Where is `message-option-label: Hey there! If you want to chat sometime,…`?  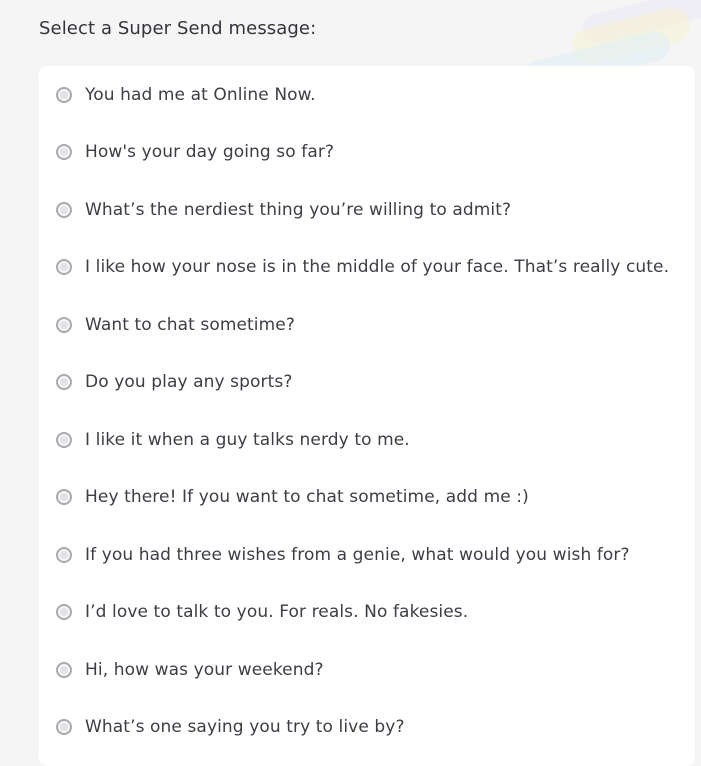 message-option-label: Hey there! If you want to chat sometime,… is located at coordinates (307, 497).